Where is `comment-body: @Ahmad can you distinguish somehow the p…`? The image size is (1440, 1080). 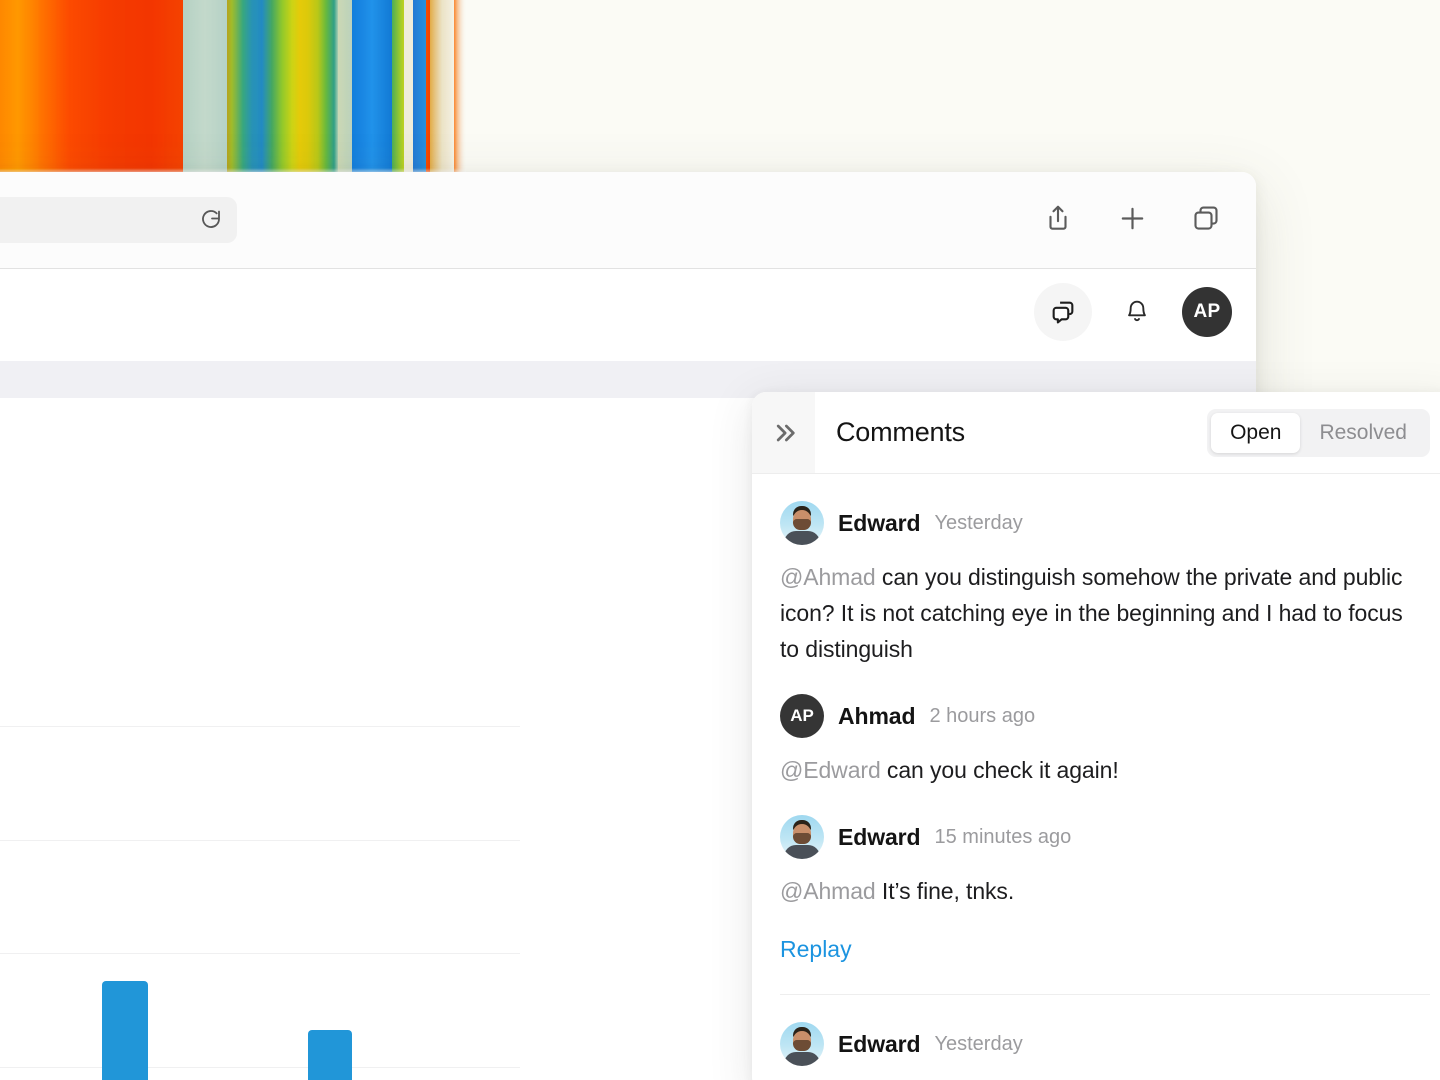
comment-body: @Ahmad can you distinguish somehow the p… is located at coordinates (1105, 613).